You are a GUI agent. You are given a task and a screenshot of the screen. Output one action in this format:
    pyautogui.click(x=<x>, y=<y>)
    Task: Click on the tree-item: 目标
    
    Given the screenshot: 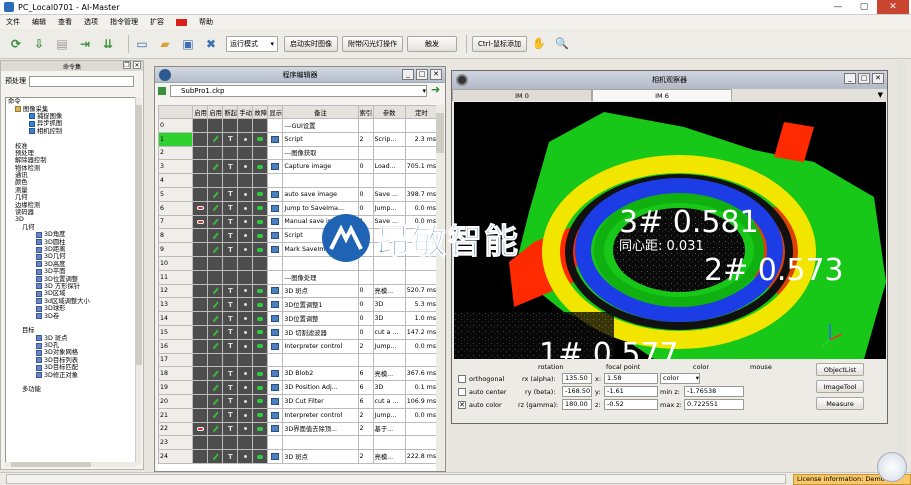 What is the action you would take?
    pyautogui.click(x=71, y=330)
    